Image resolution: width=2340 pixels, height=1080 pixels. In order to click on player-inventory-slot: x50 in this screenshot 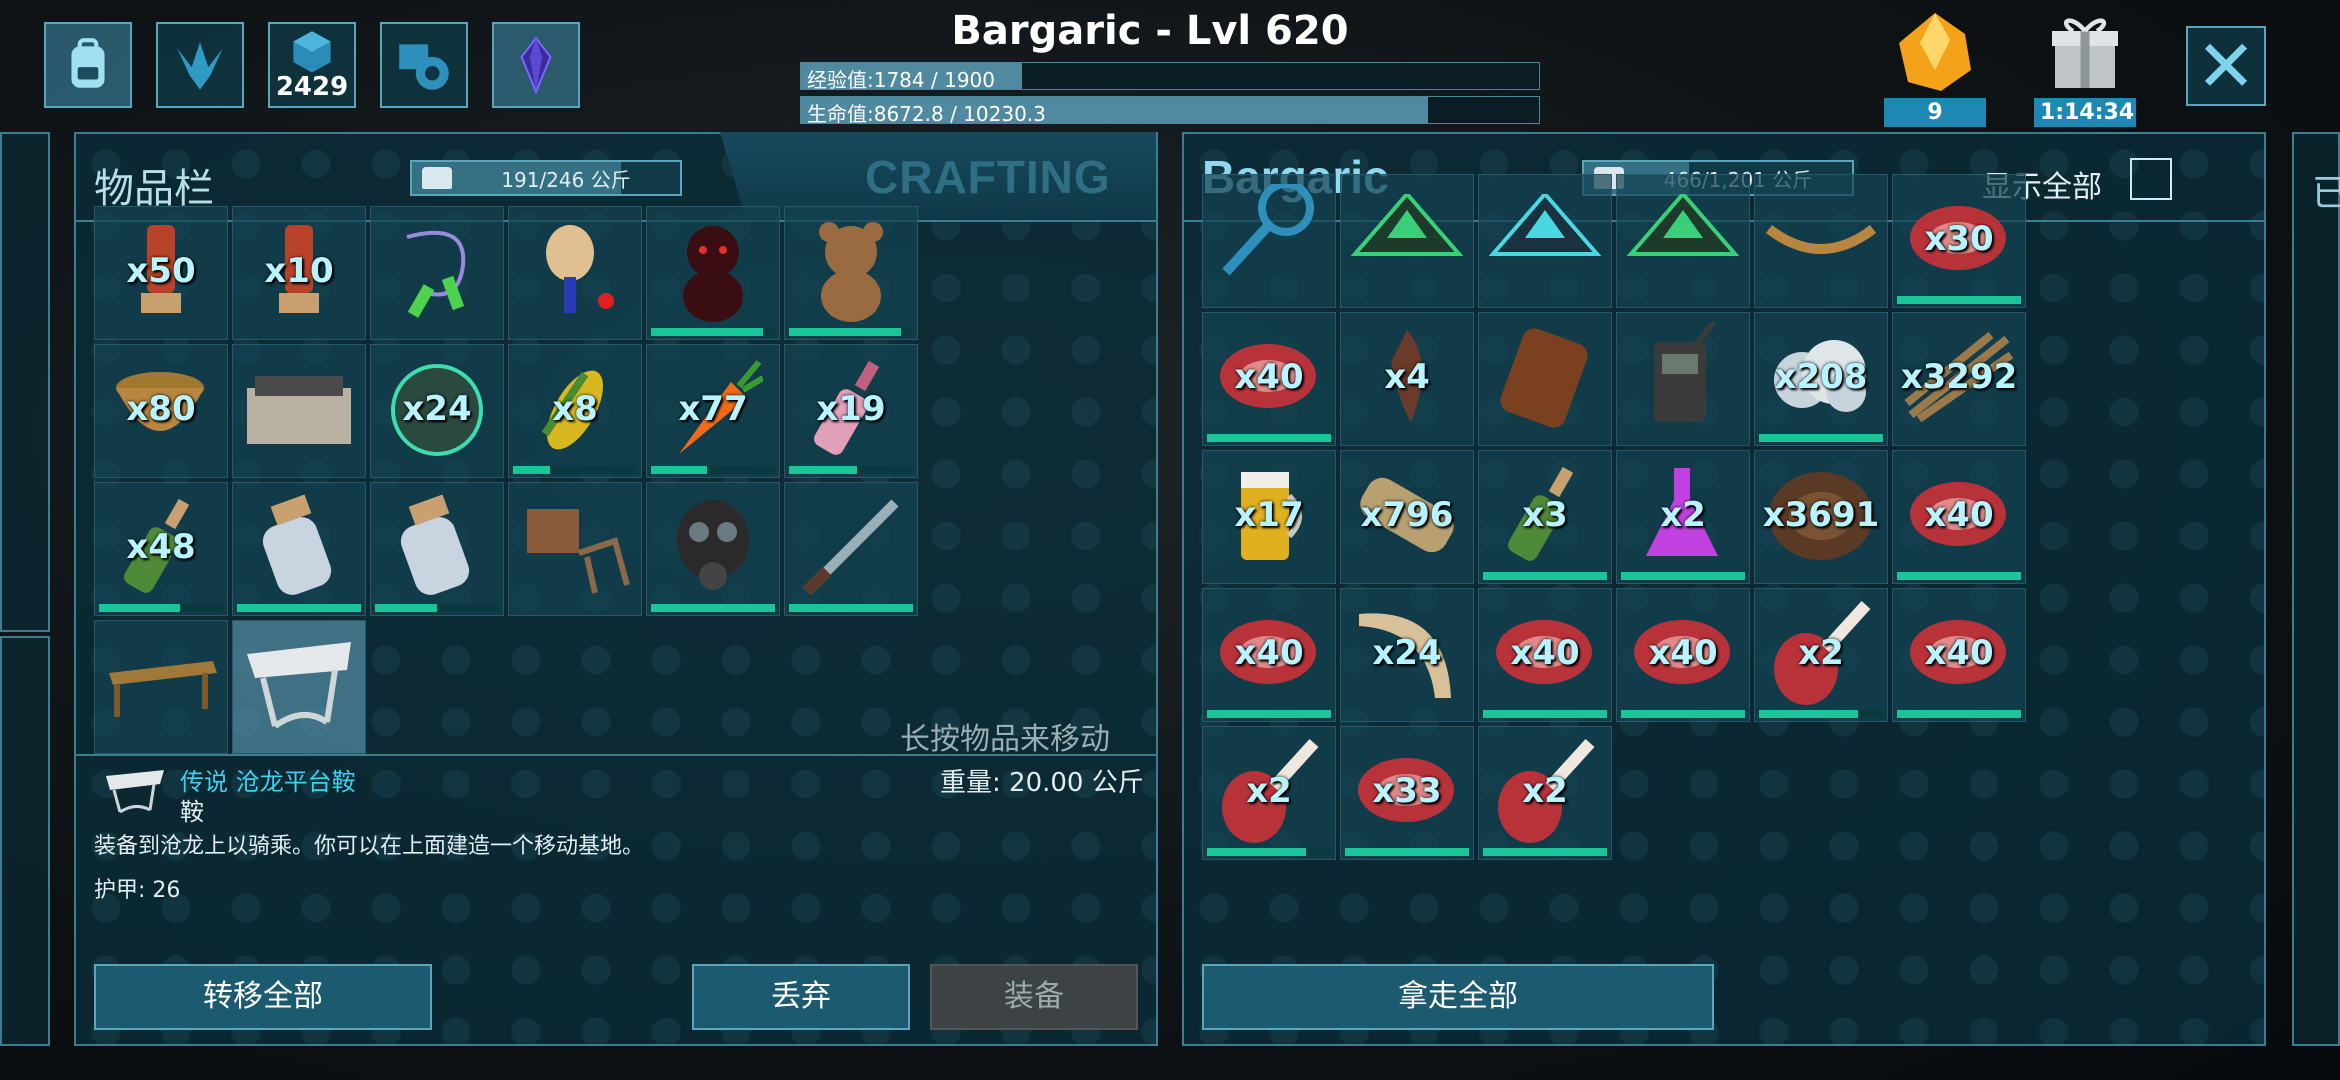, I will do `click(161, 273)`.